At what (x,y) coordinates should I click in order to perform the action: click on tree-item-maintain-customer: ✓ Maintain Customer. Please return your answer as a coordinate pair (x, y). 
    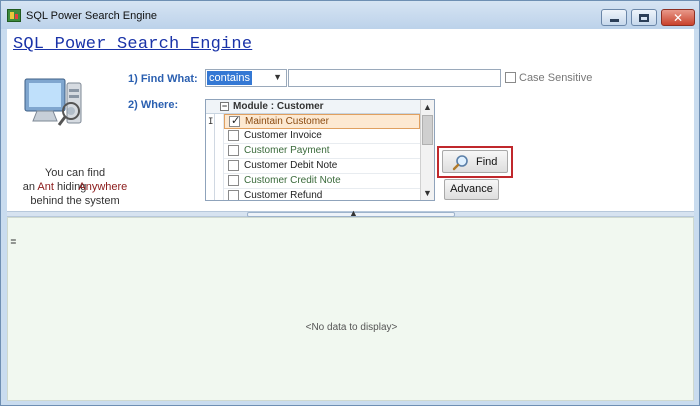
    Looking at the image, I should click on (322, 121).